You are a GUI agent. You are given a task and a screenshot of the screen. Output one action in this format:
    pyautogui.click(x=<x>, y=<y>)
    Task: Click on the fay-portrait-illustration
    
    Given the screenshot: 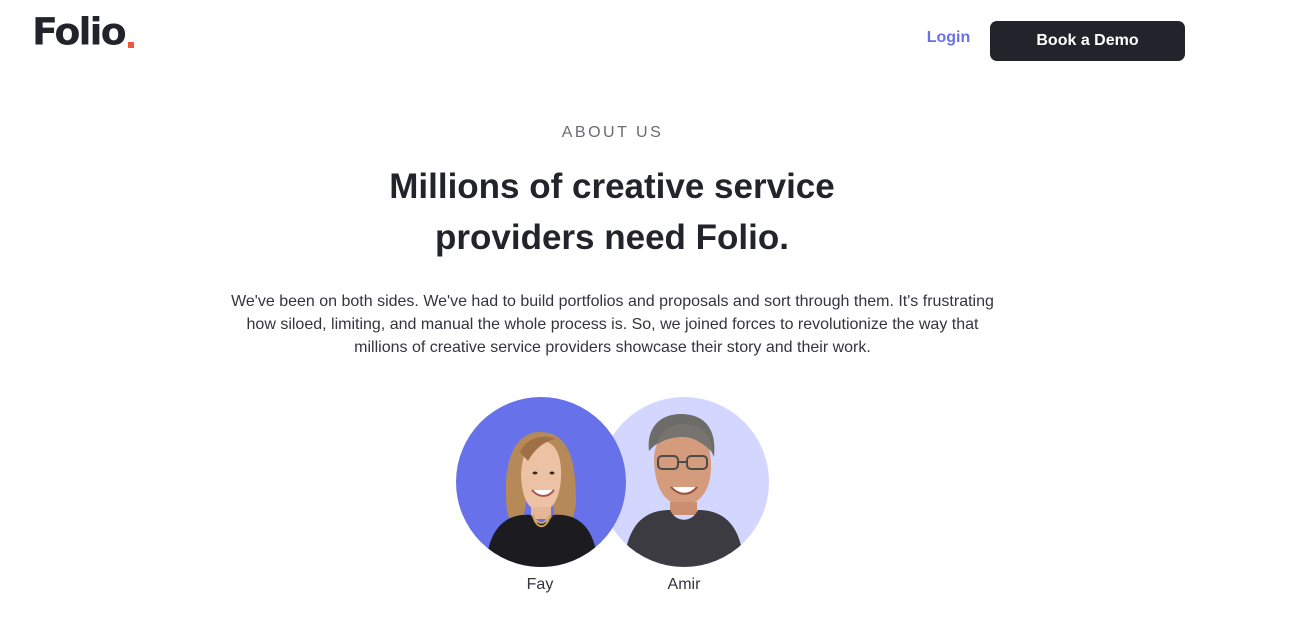 What is the action you would take?
    pyautogui.click(x=542, y=499)
    